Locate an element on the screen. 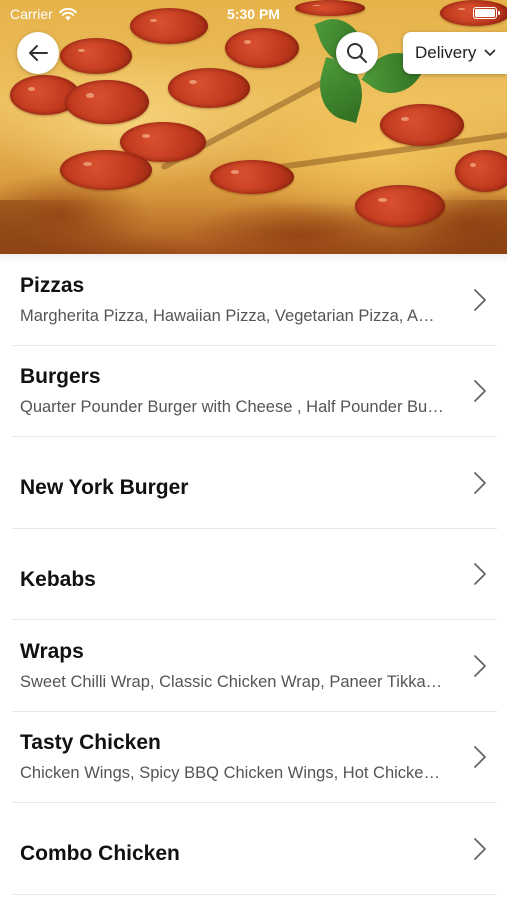 The image size is (507, 900). category-title: Tasty Chicken is located at coordinates (90, 743).